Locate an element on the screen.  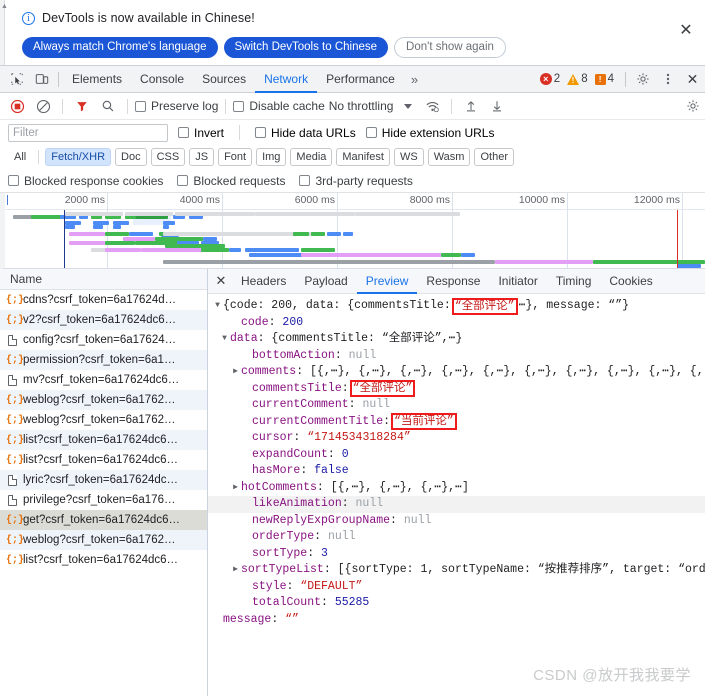
throttling-select: No throttling is located at coordinates (360, 106).